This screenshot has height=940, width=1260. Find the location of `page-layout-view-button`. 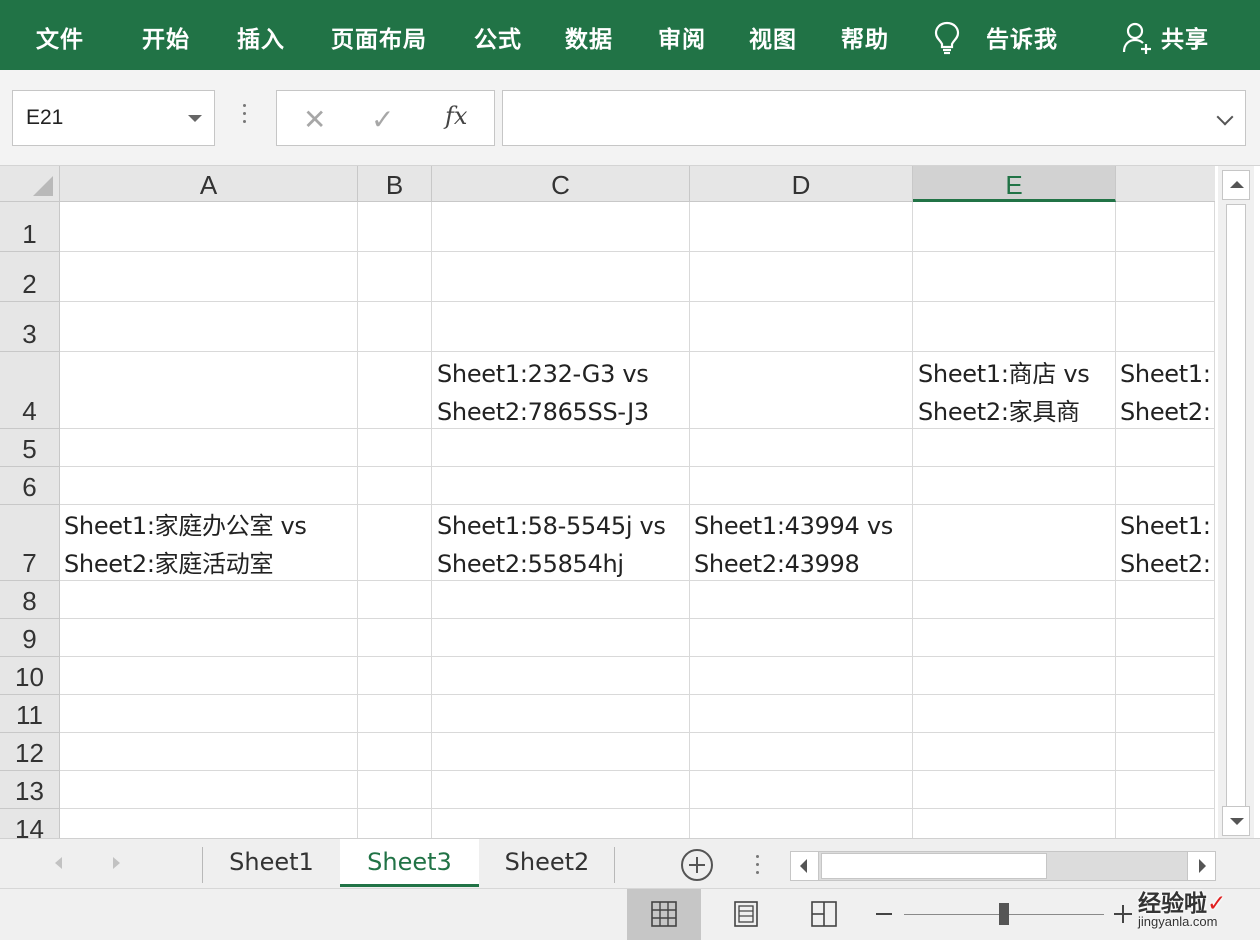

page-layout-view-button is located at coordinates (746, 914).